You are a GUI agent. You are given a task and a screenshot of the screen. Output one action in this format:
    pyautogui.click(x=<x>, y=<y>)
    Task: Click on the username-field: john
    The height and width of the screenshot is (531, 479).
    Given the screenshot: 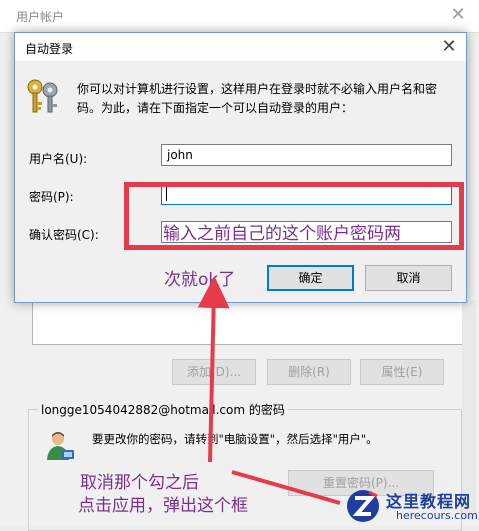 What is the action you would take?
    pyautogui.click(x=306, y=155)
    